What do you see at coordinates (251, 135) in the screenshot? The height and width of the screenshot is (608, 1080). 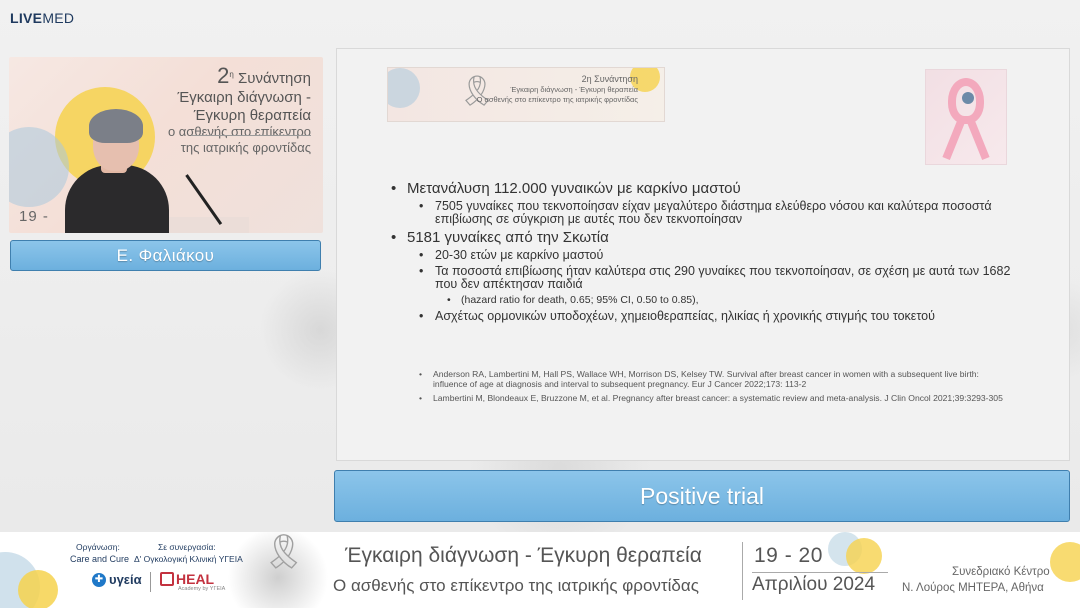 I see `video-title-divider` at bounding box center [251, 135].